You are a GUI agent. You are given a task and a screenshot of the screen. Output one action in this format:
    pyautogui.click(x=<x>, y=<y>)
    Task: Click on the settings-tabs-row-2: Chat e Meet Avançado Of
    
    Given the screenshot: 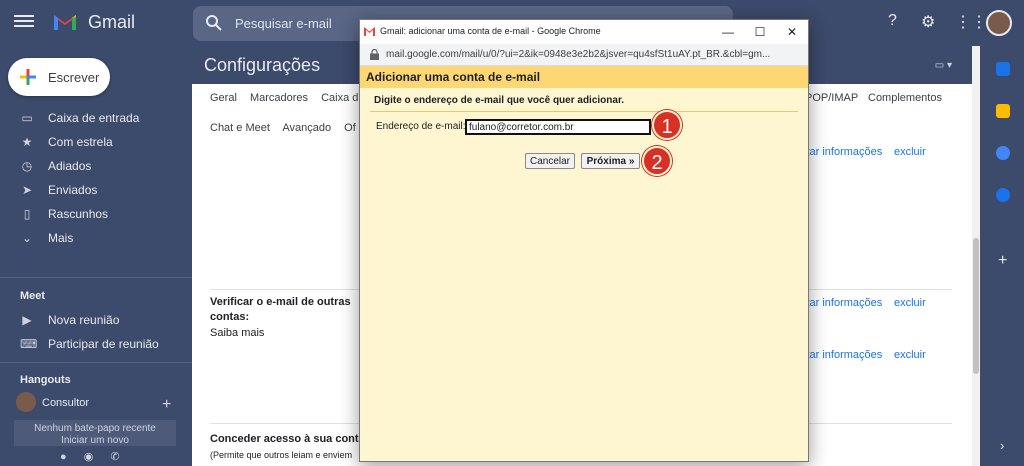 What is the action you would take?
    pyautogui.click(x=288, y=128)
    